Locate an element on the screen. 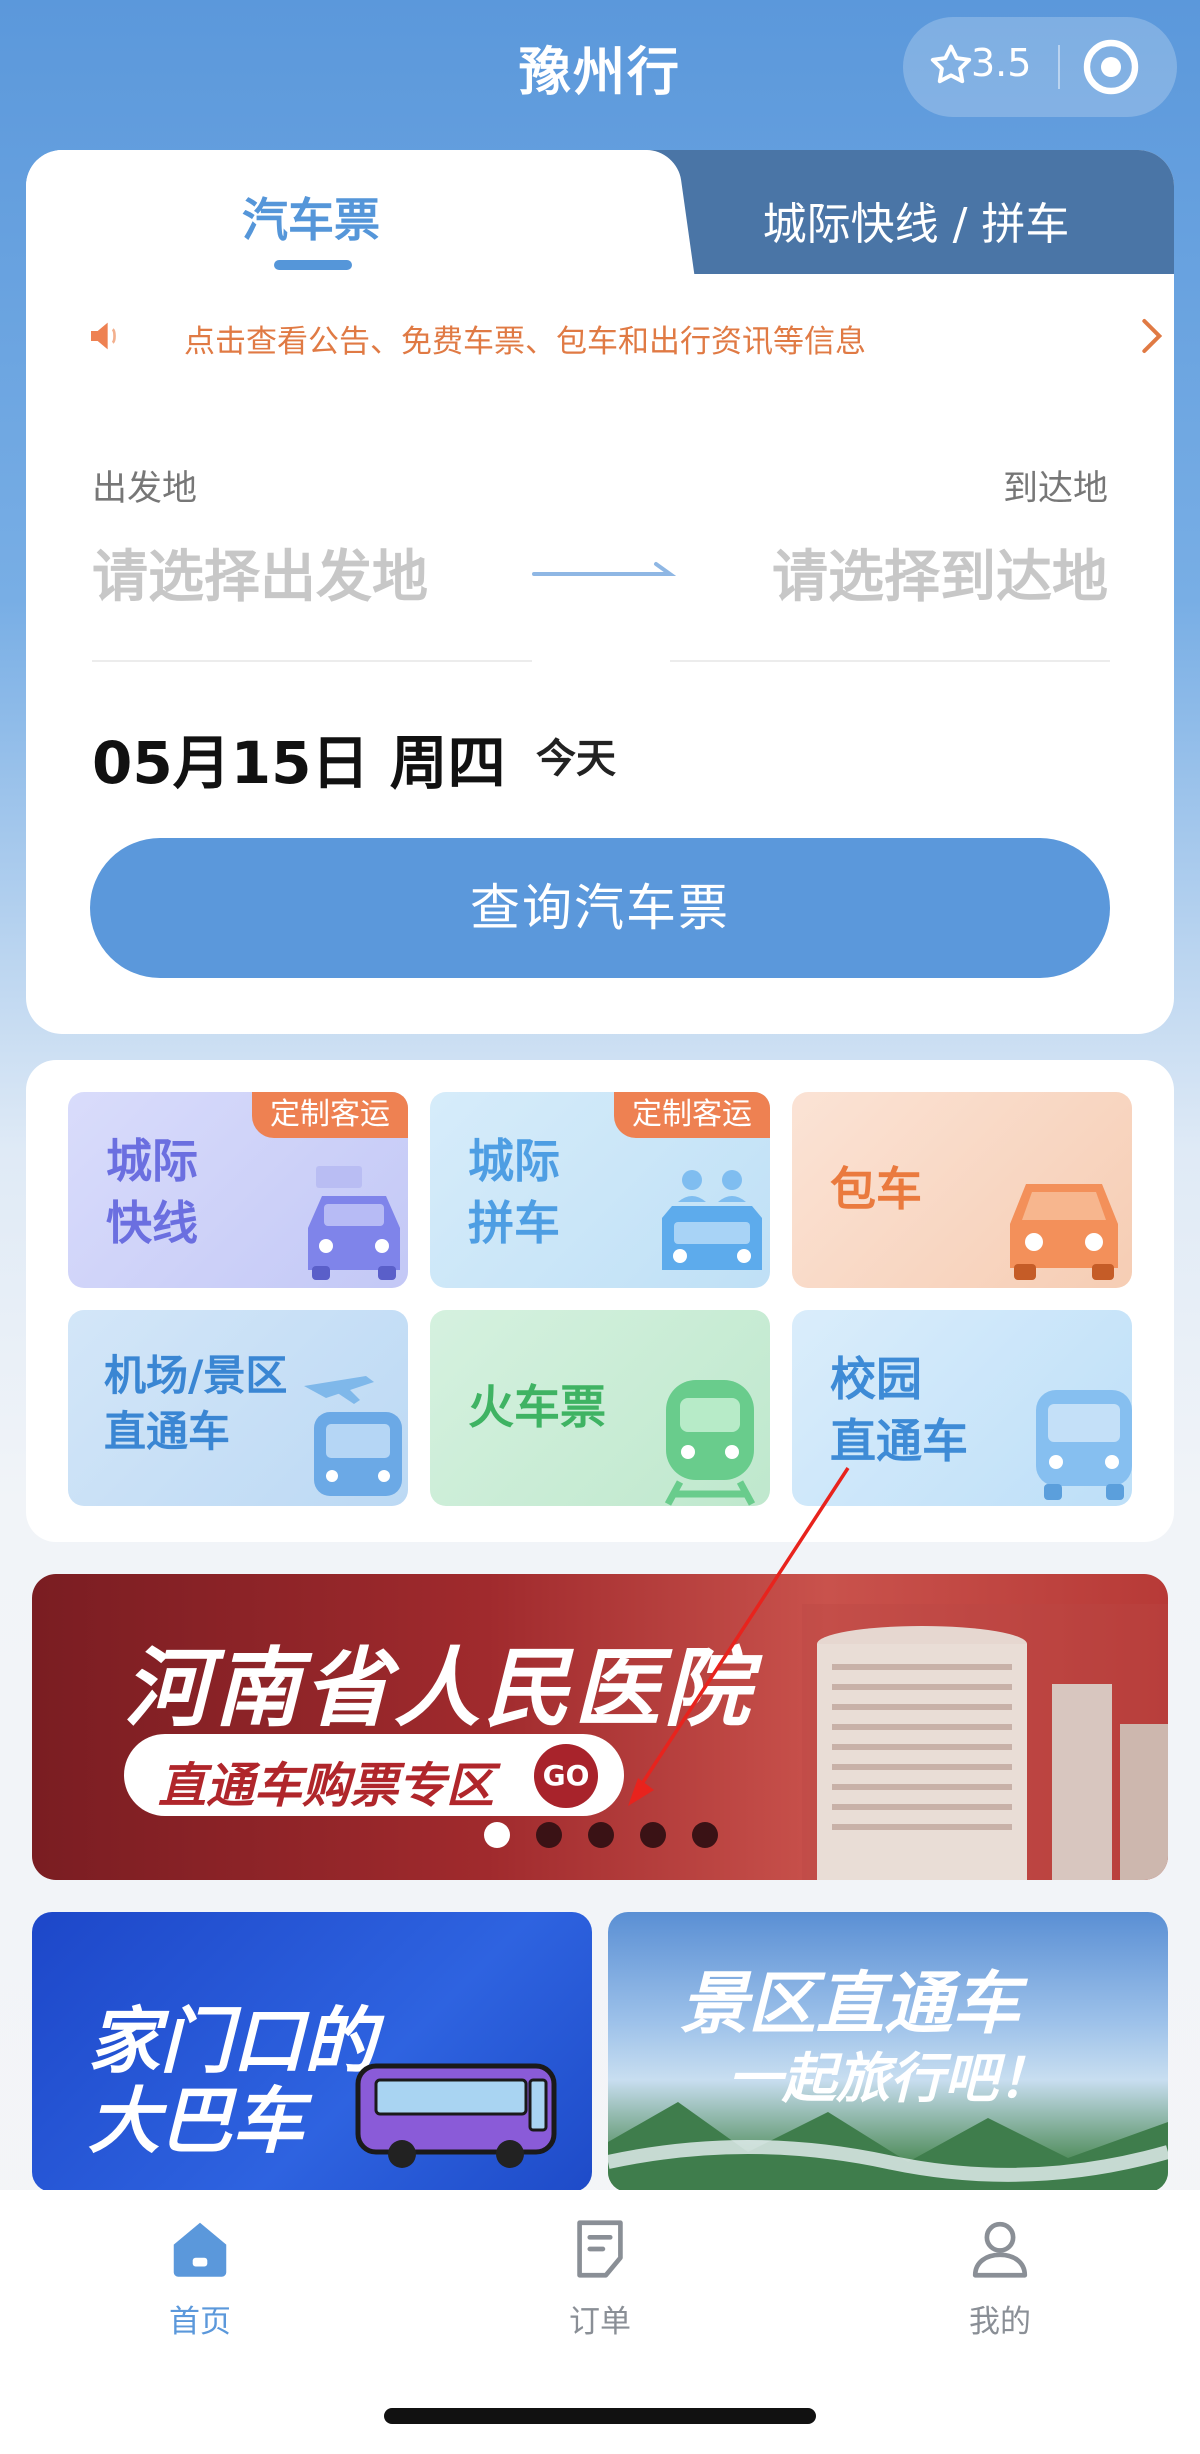 The image size is (1200, 2454). promo-title-line1: 景区直通车 is located at coordinates (850, 2004).